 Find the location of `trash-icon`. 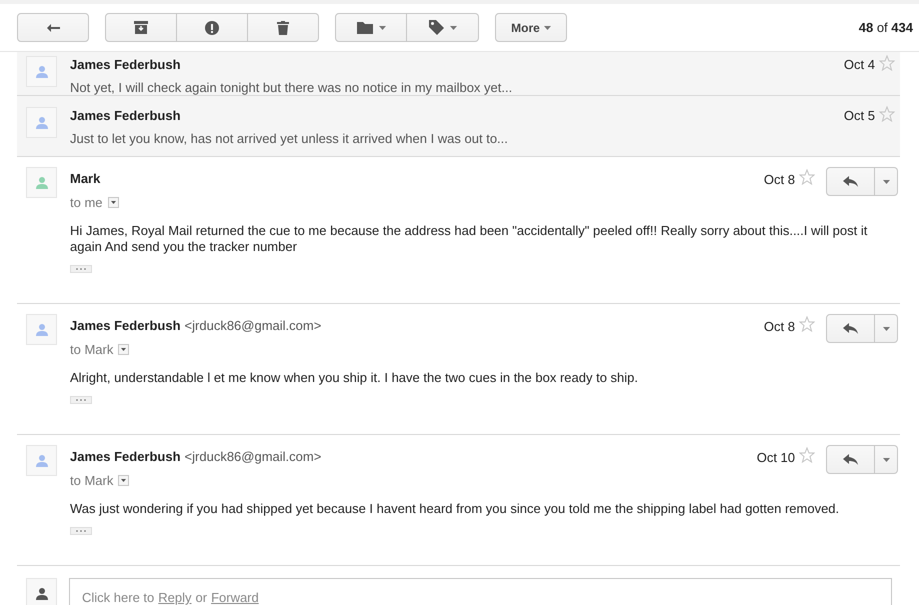

trash-icon is located at coordinates (283, 27).